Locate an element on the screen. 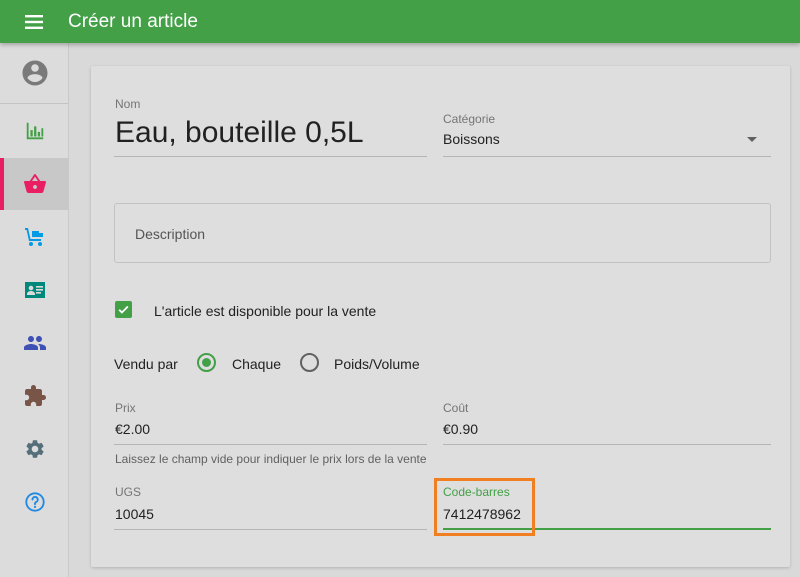 The height and width of the screenshot is (577, 800). contact-card-icon is located at coordinates (34, 290).